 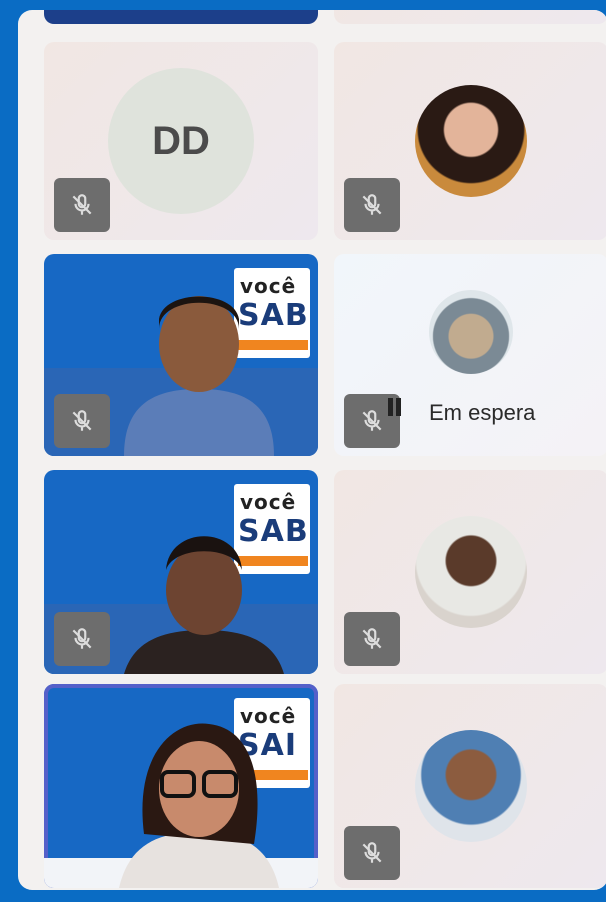 What do you see at coordinates (394, 407) in the screenshot?
I see `pause-icon` at bounding box center [394, 407].